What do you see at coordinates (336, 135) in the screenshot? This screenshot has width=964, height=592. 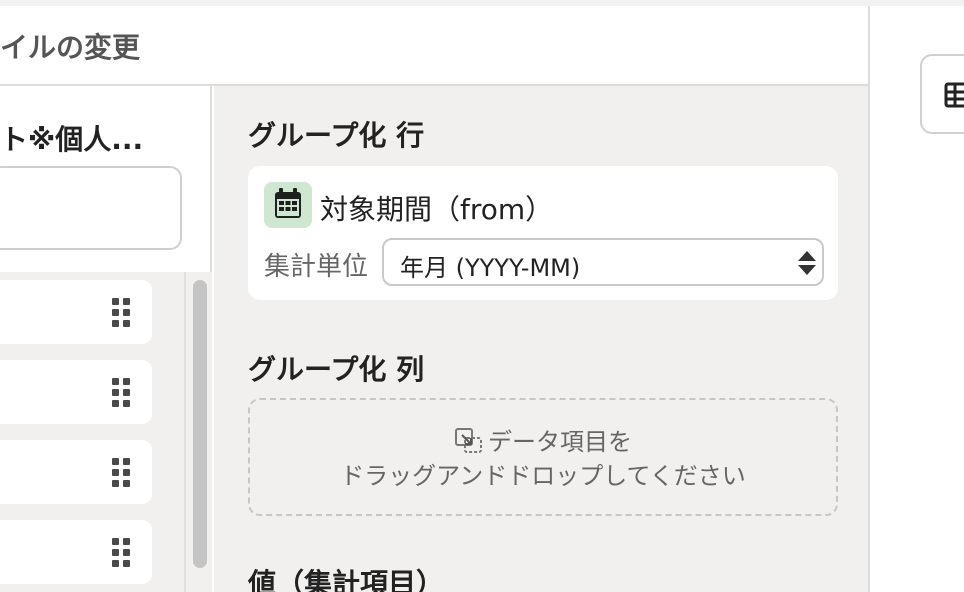 I see `group-rows-title: グループ化 行` at bounding box center [336, 135].